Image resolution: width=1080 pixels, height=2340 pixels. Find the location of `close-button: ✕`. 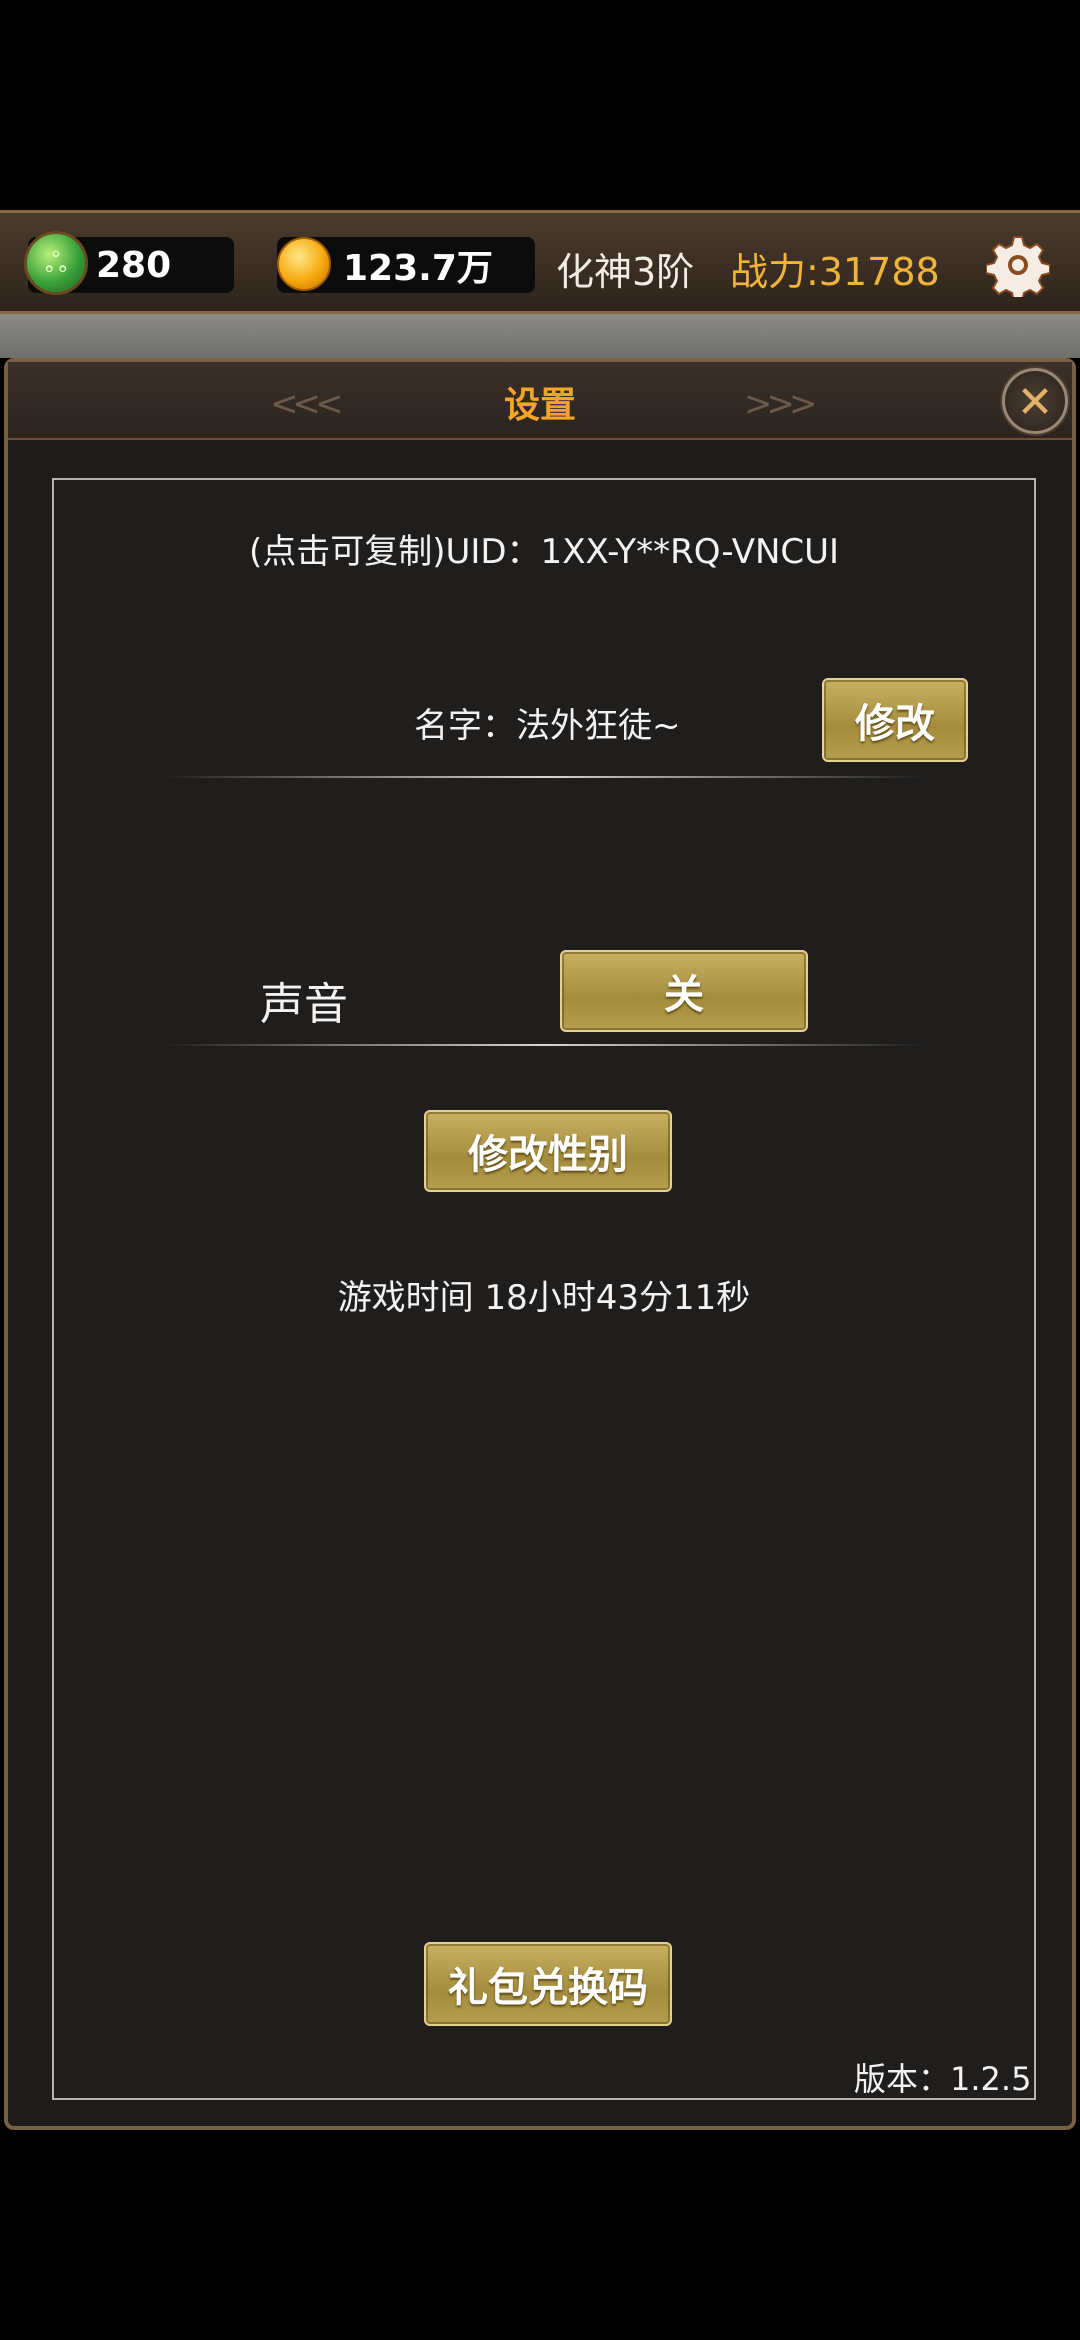

close-button: ✕ is located at coordinates (1035, 401).